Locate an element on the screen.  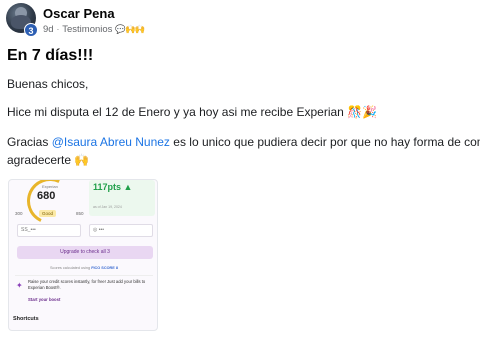
mention-link: @Isaura Abreu Nunez is located at coordinates (111, 142).